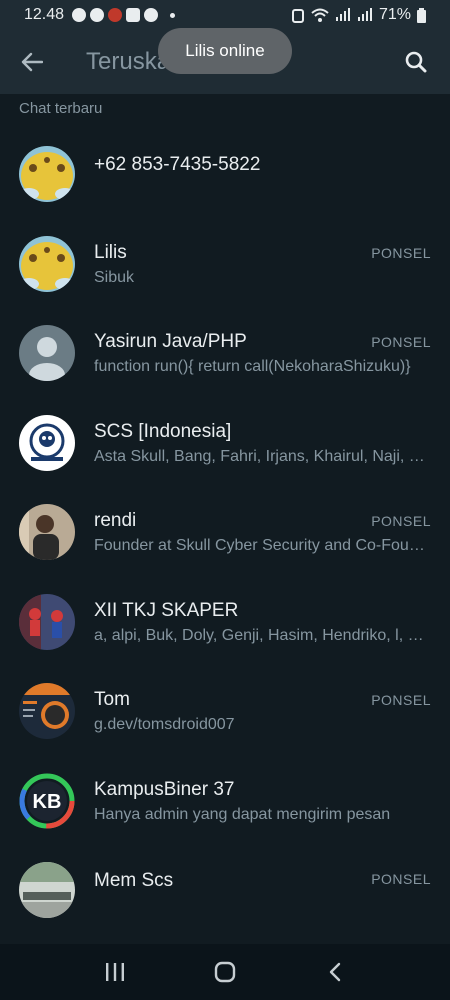 Image resolution: width=450 pixels, height=1000 pixels. I want to click on app-notification-icon, so click(115, 15).